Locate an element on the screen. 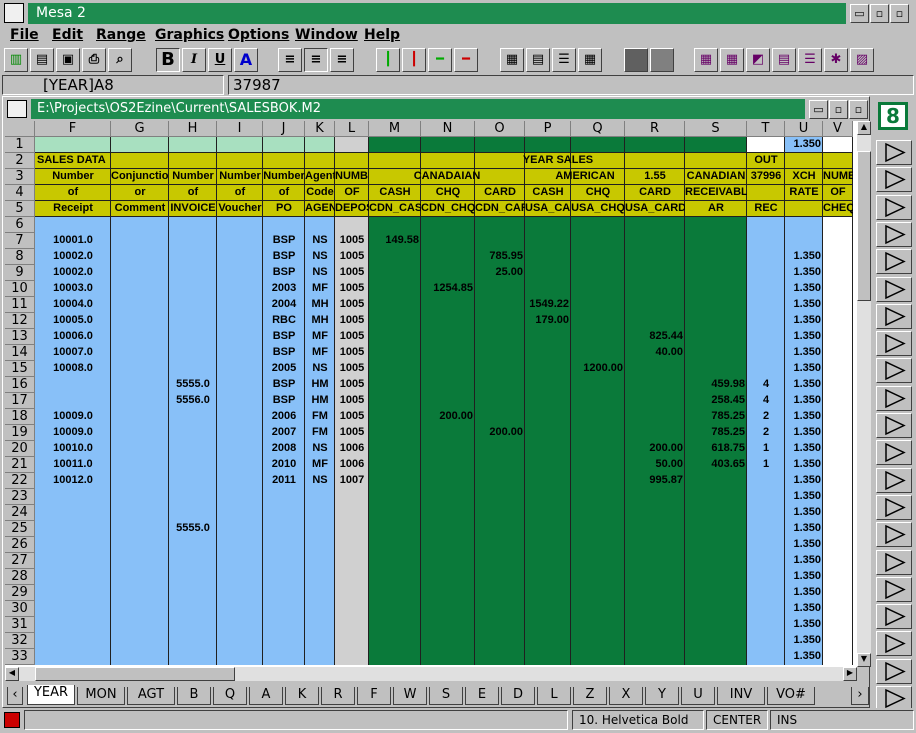  header-r5-o: CDN_CARD is located at coordinates (500, 209).